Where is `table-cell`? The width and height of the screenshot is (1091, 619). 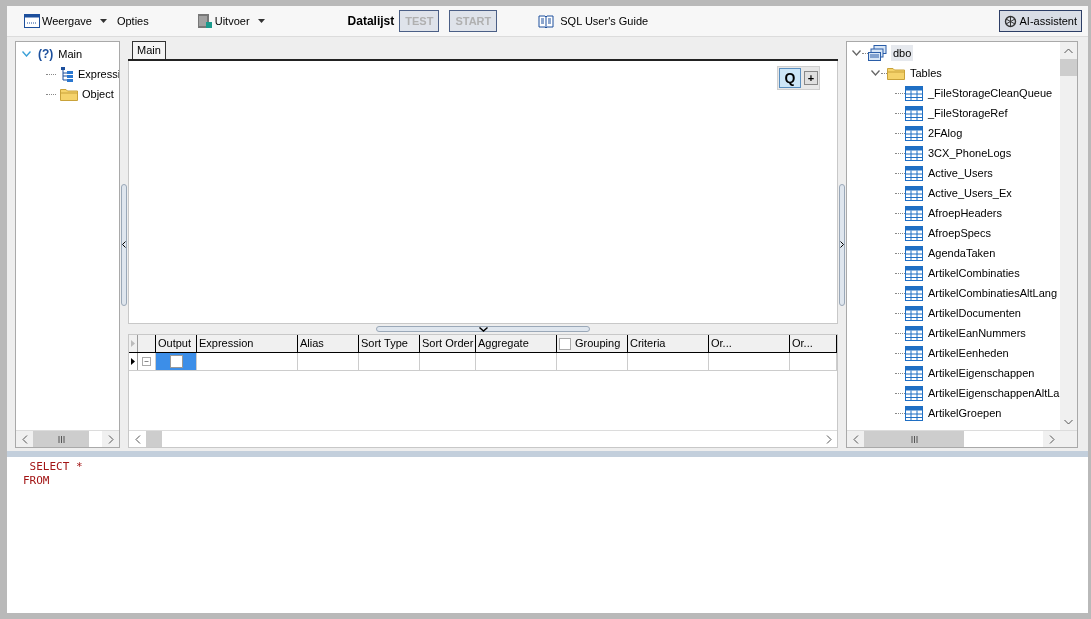 table-cell is located at coordinates (176, 361).